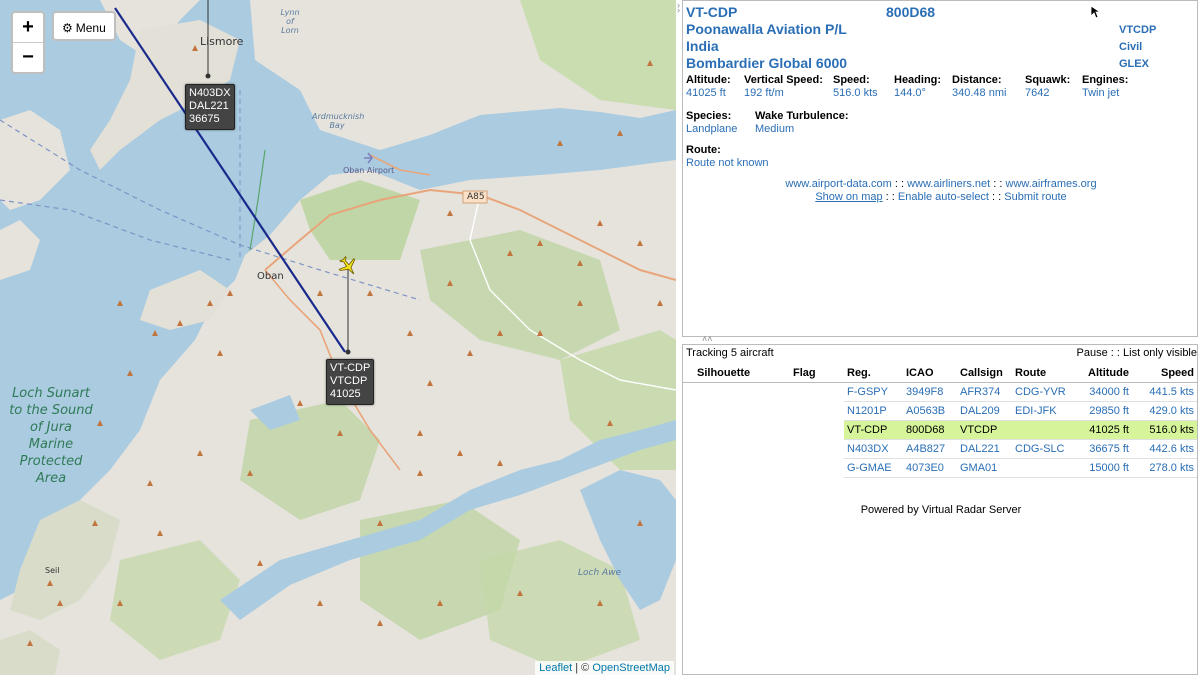 The height and width of the screenshot is (675, 1200). Describe the element at coordinates (984, 430) in the screenshot. I see `callsign-cell: VTCDP` at that location.